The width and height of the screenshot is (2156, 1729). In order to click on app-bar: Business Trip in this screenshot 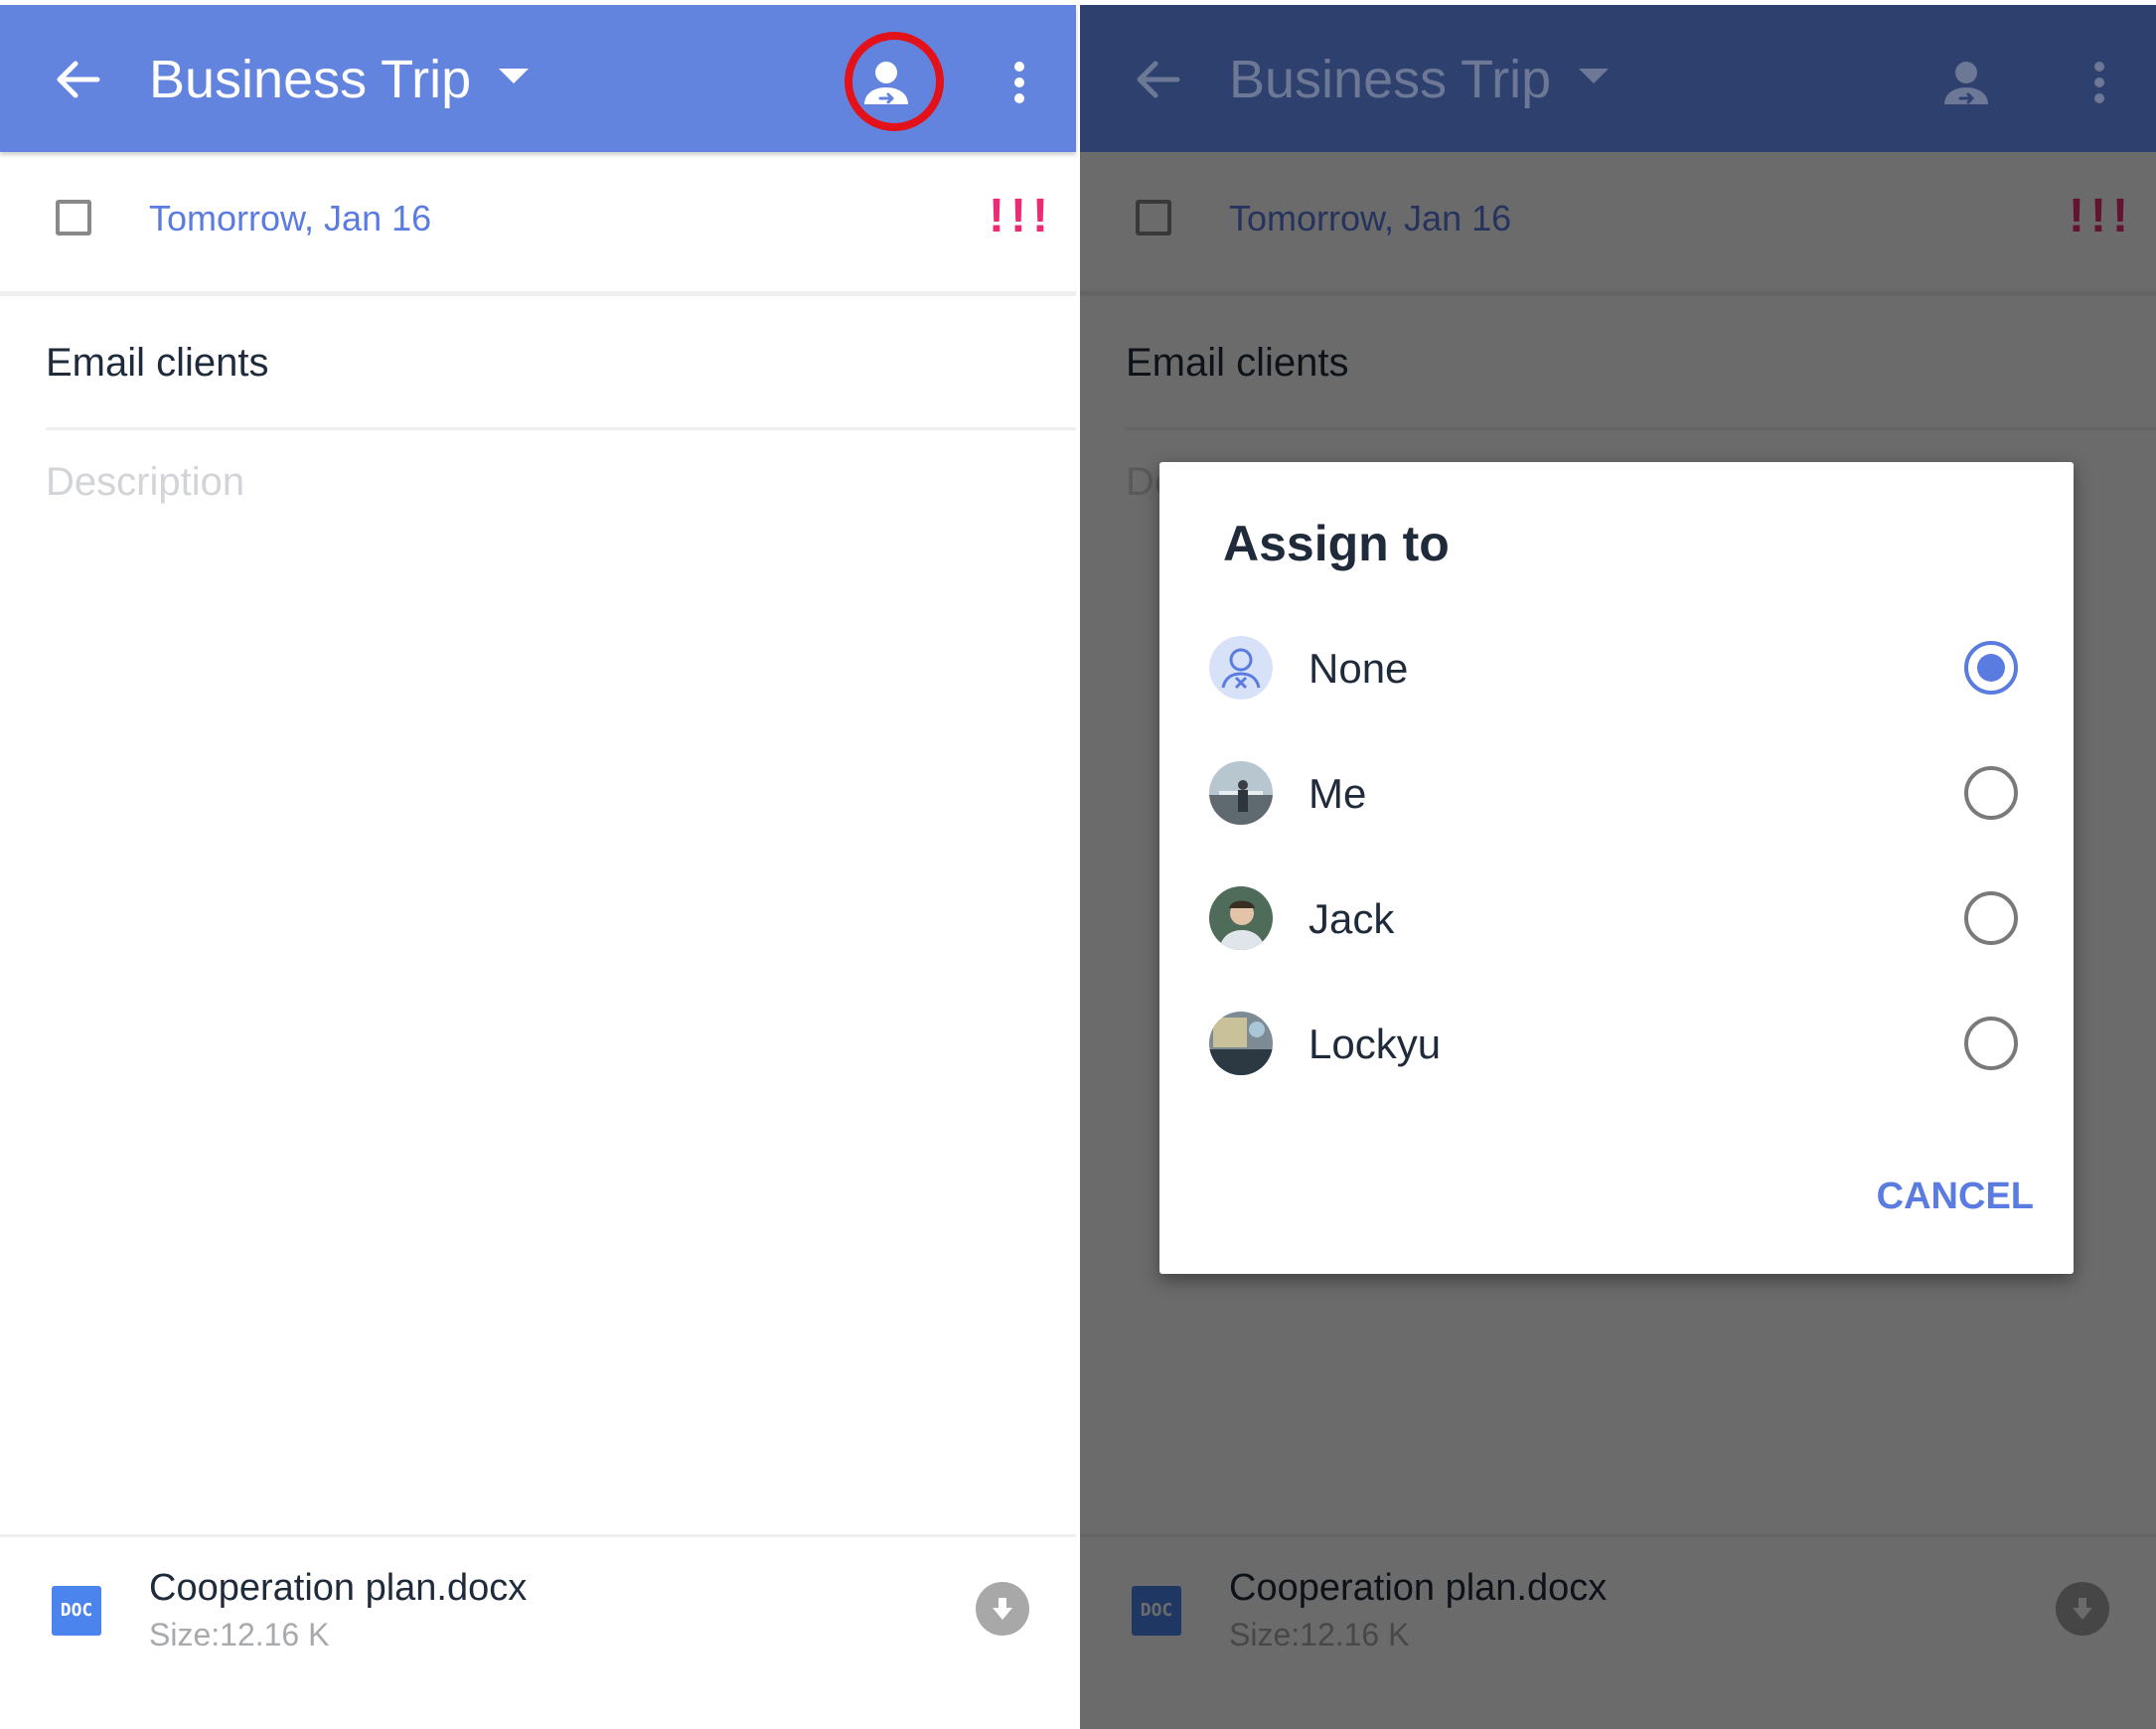, I will do `click(1618, 78)`.